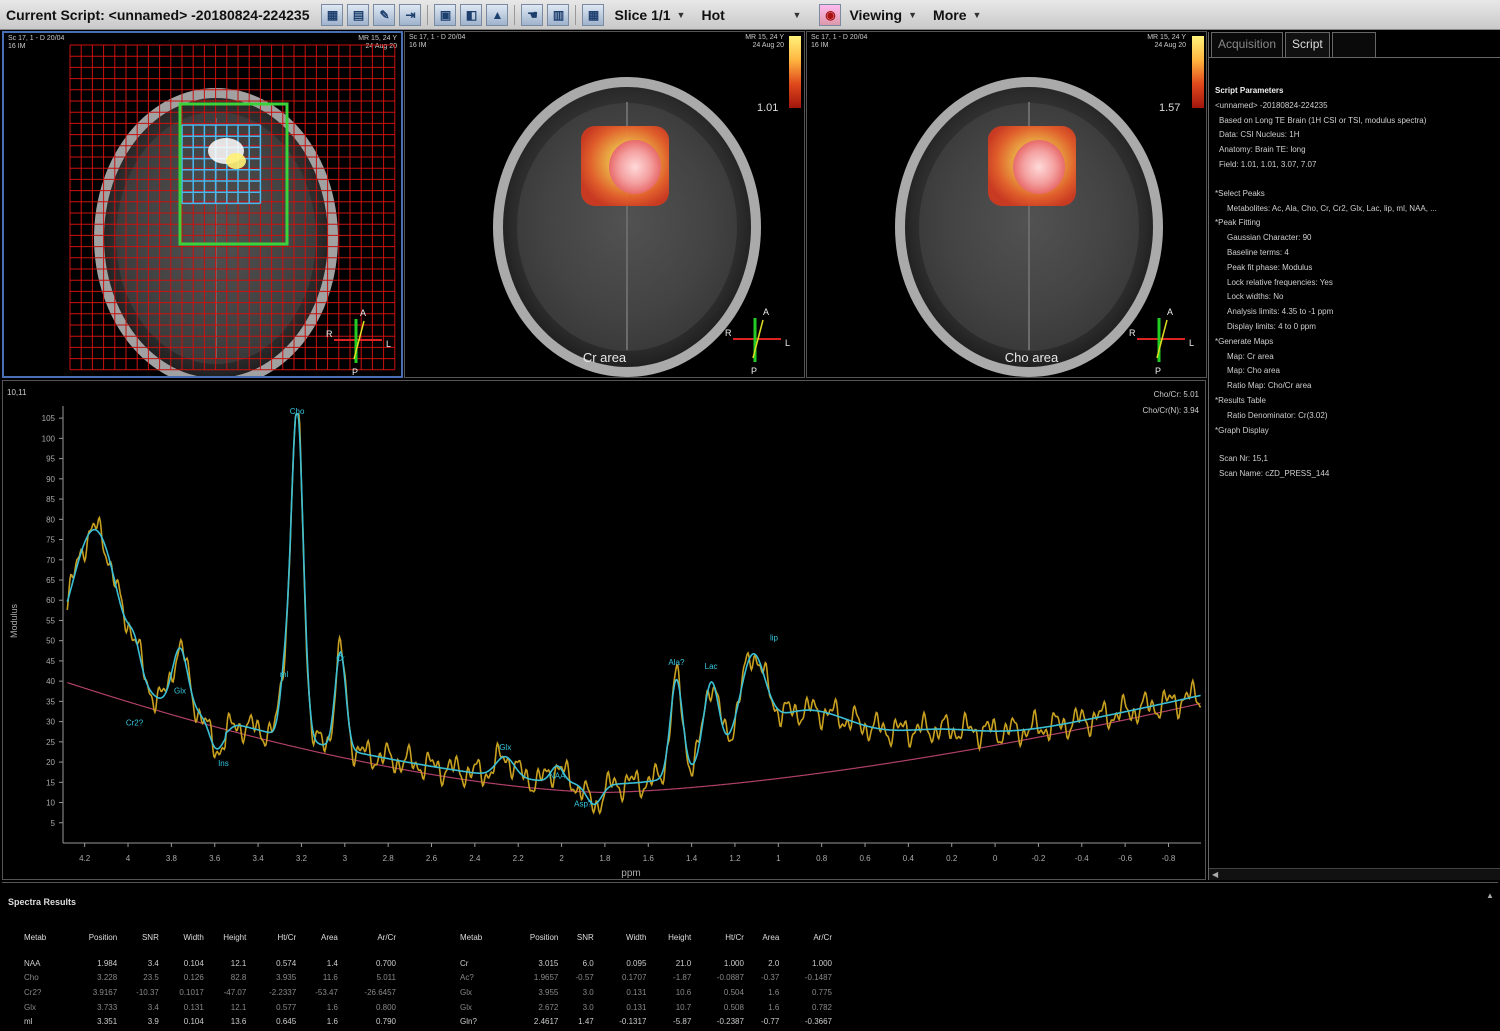 This screenshot has height=1031, width=1500. I want to click on tab-empty, so click(1353, 44).